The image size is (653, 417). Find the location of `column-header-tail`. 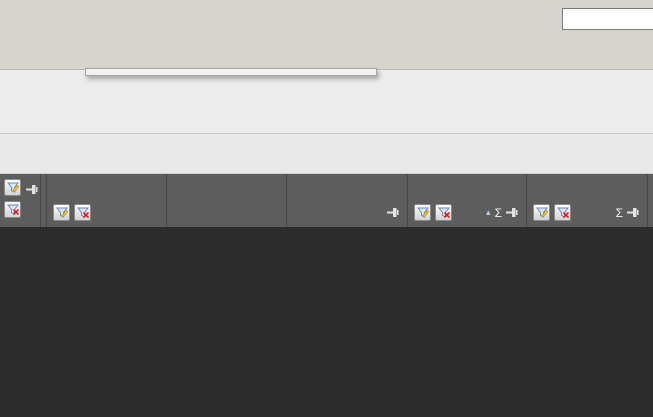

column-header-tail is located at coordinates (650, 200).